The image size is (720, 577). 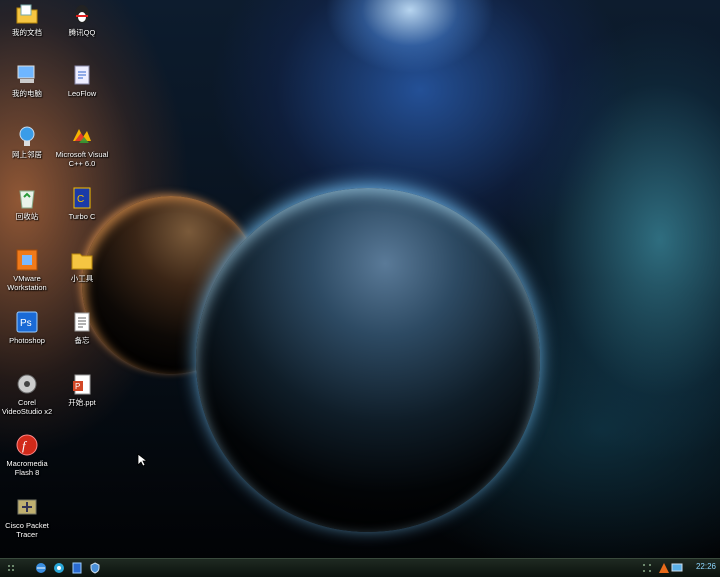 What do you see at coordinates (27, 14) in the screenshot?
I see `folder-document-icon` at bounding box center [27, 14].